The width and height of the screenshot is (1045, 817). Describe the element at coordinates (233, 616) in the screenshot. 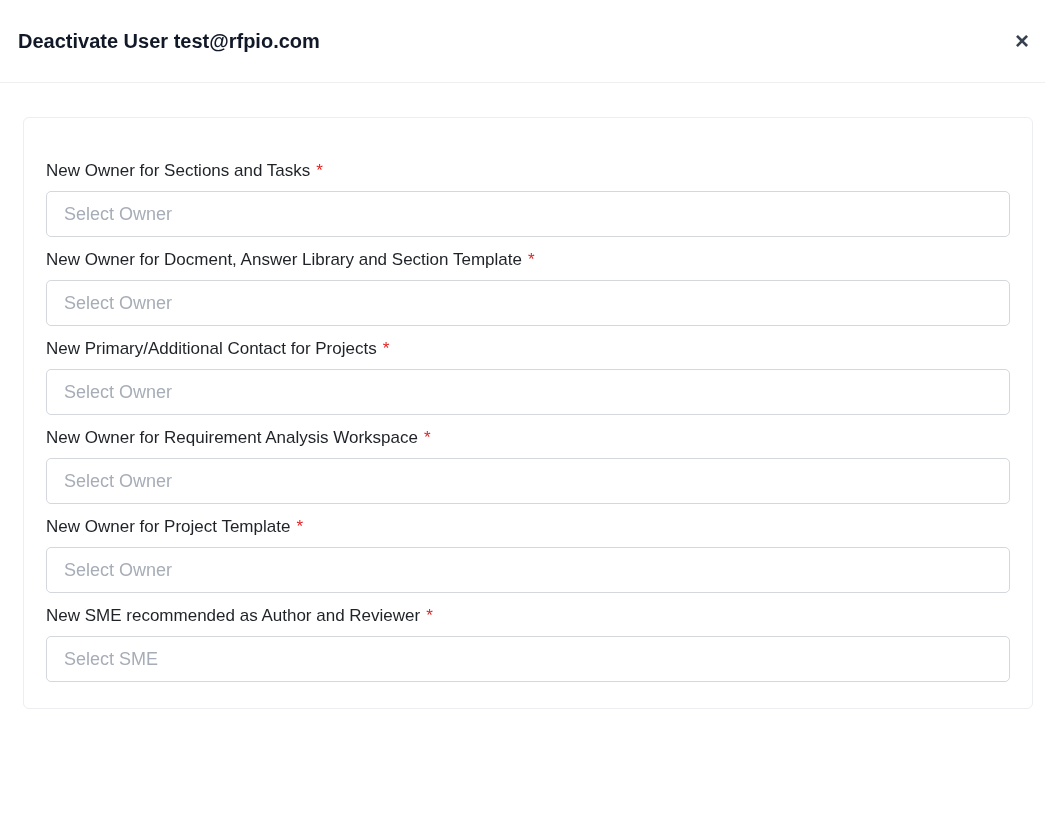

I see `field-label: New SME recommended as Author and Reviewer` at that location.